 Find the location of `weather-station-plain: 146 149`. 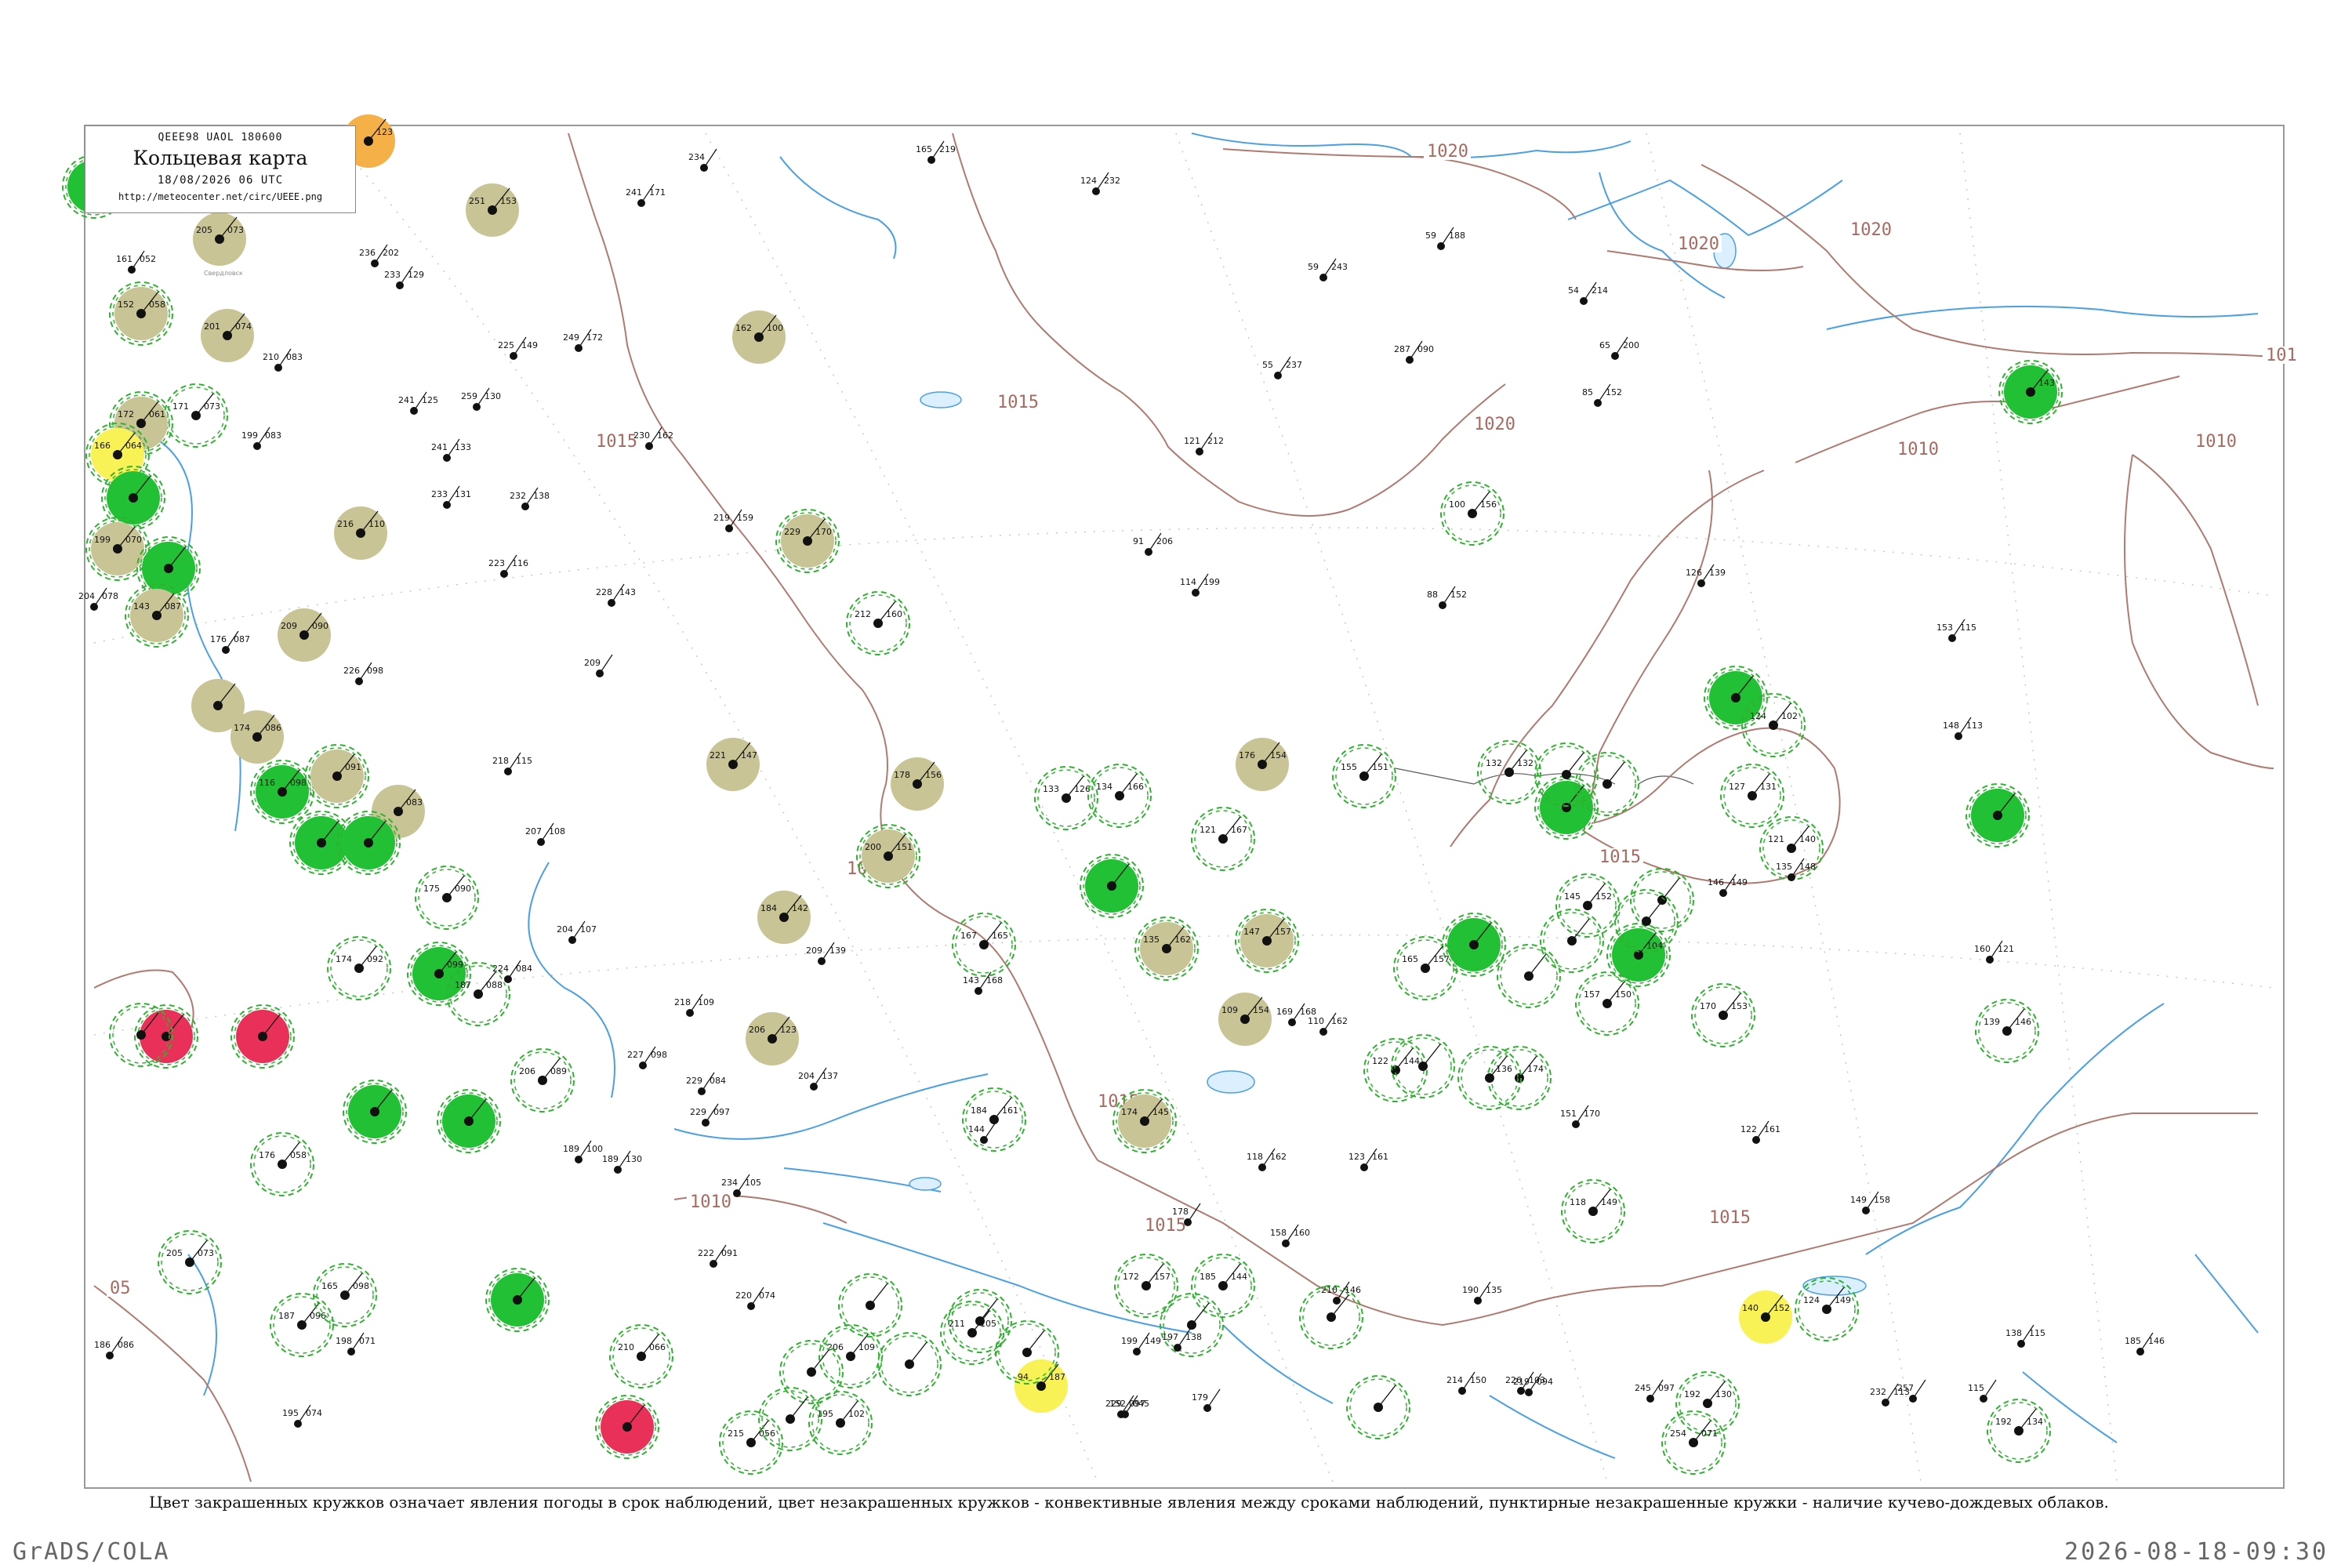

weather-station-plain: 146 149 is located at coordinates (1728, 885).